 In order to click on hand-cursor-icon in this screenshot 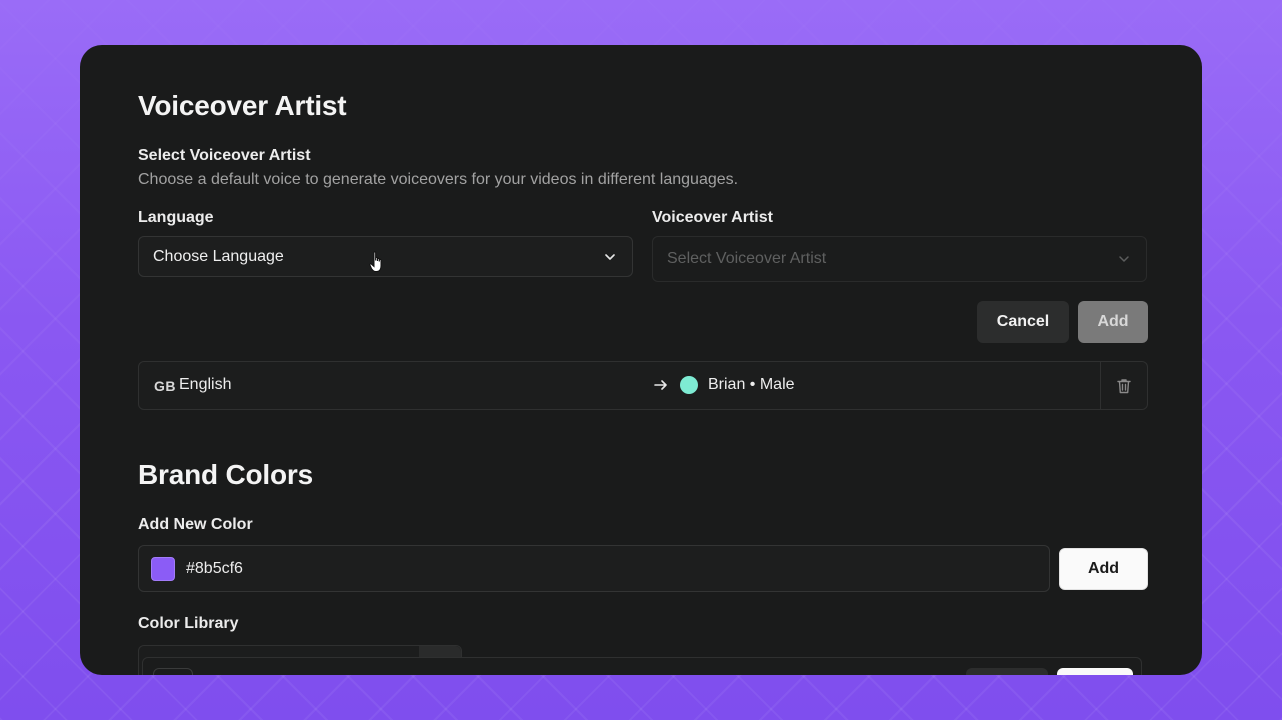, I will do `click(375, 261)`.